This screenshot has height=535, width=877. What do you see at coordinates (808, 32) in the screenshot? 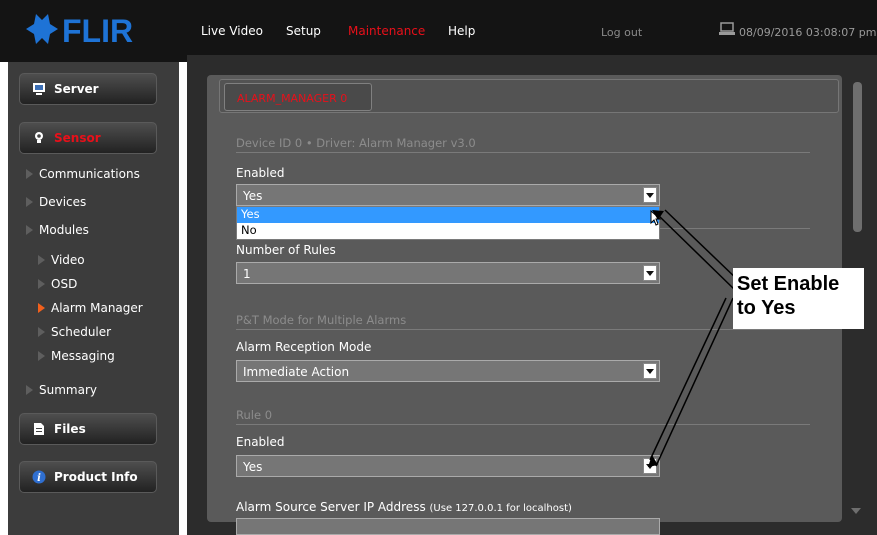
I see `datetime-display: 08/09/2016 03:08:07 pm` at bounding box center [808, 32].